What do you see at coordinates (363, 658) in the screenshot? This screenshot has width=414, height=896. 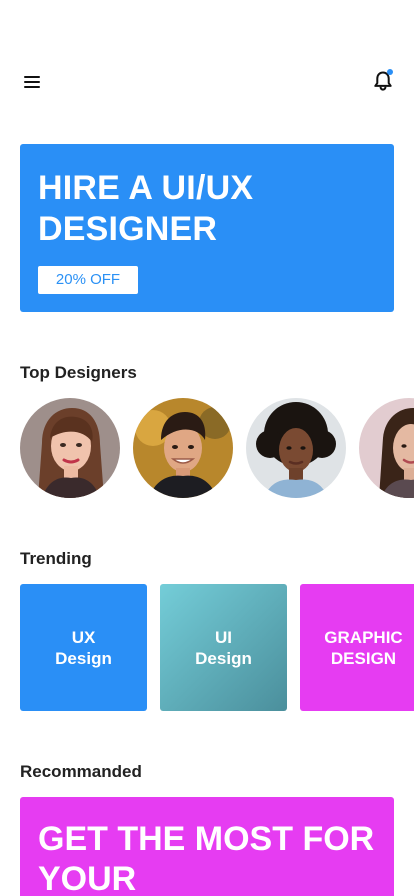 I see `card-line: DESIGN` at bounding box center [363, 658].